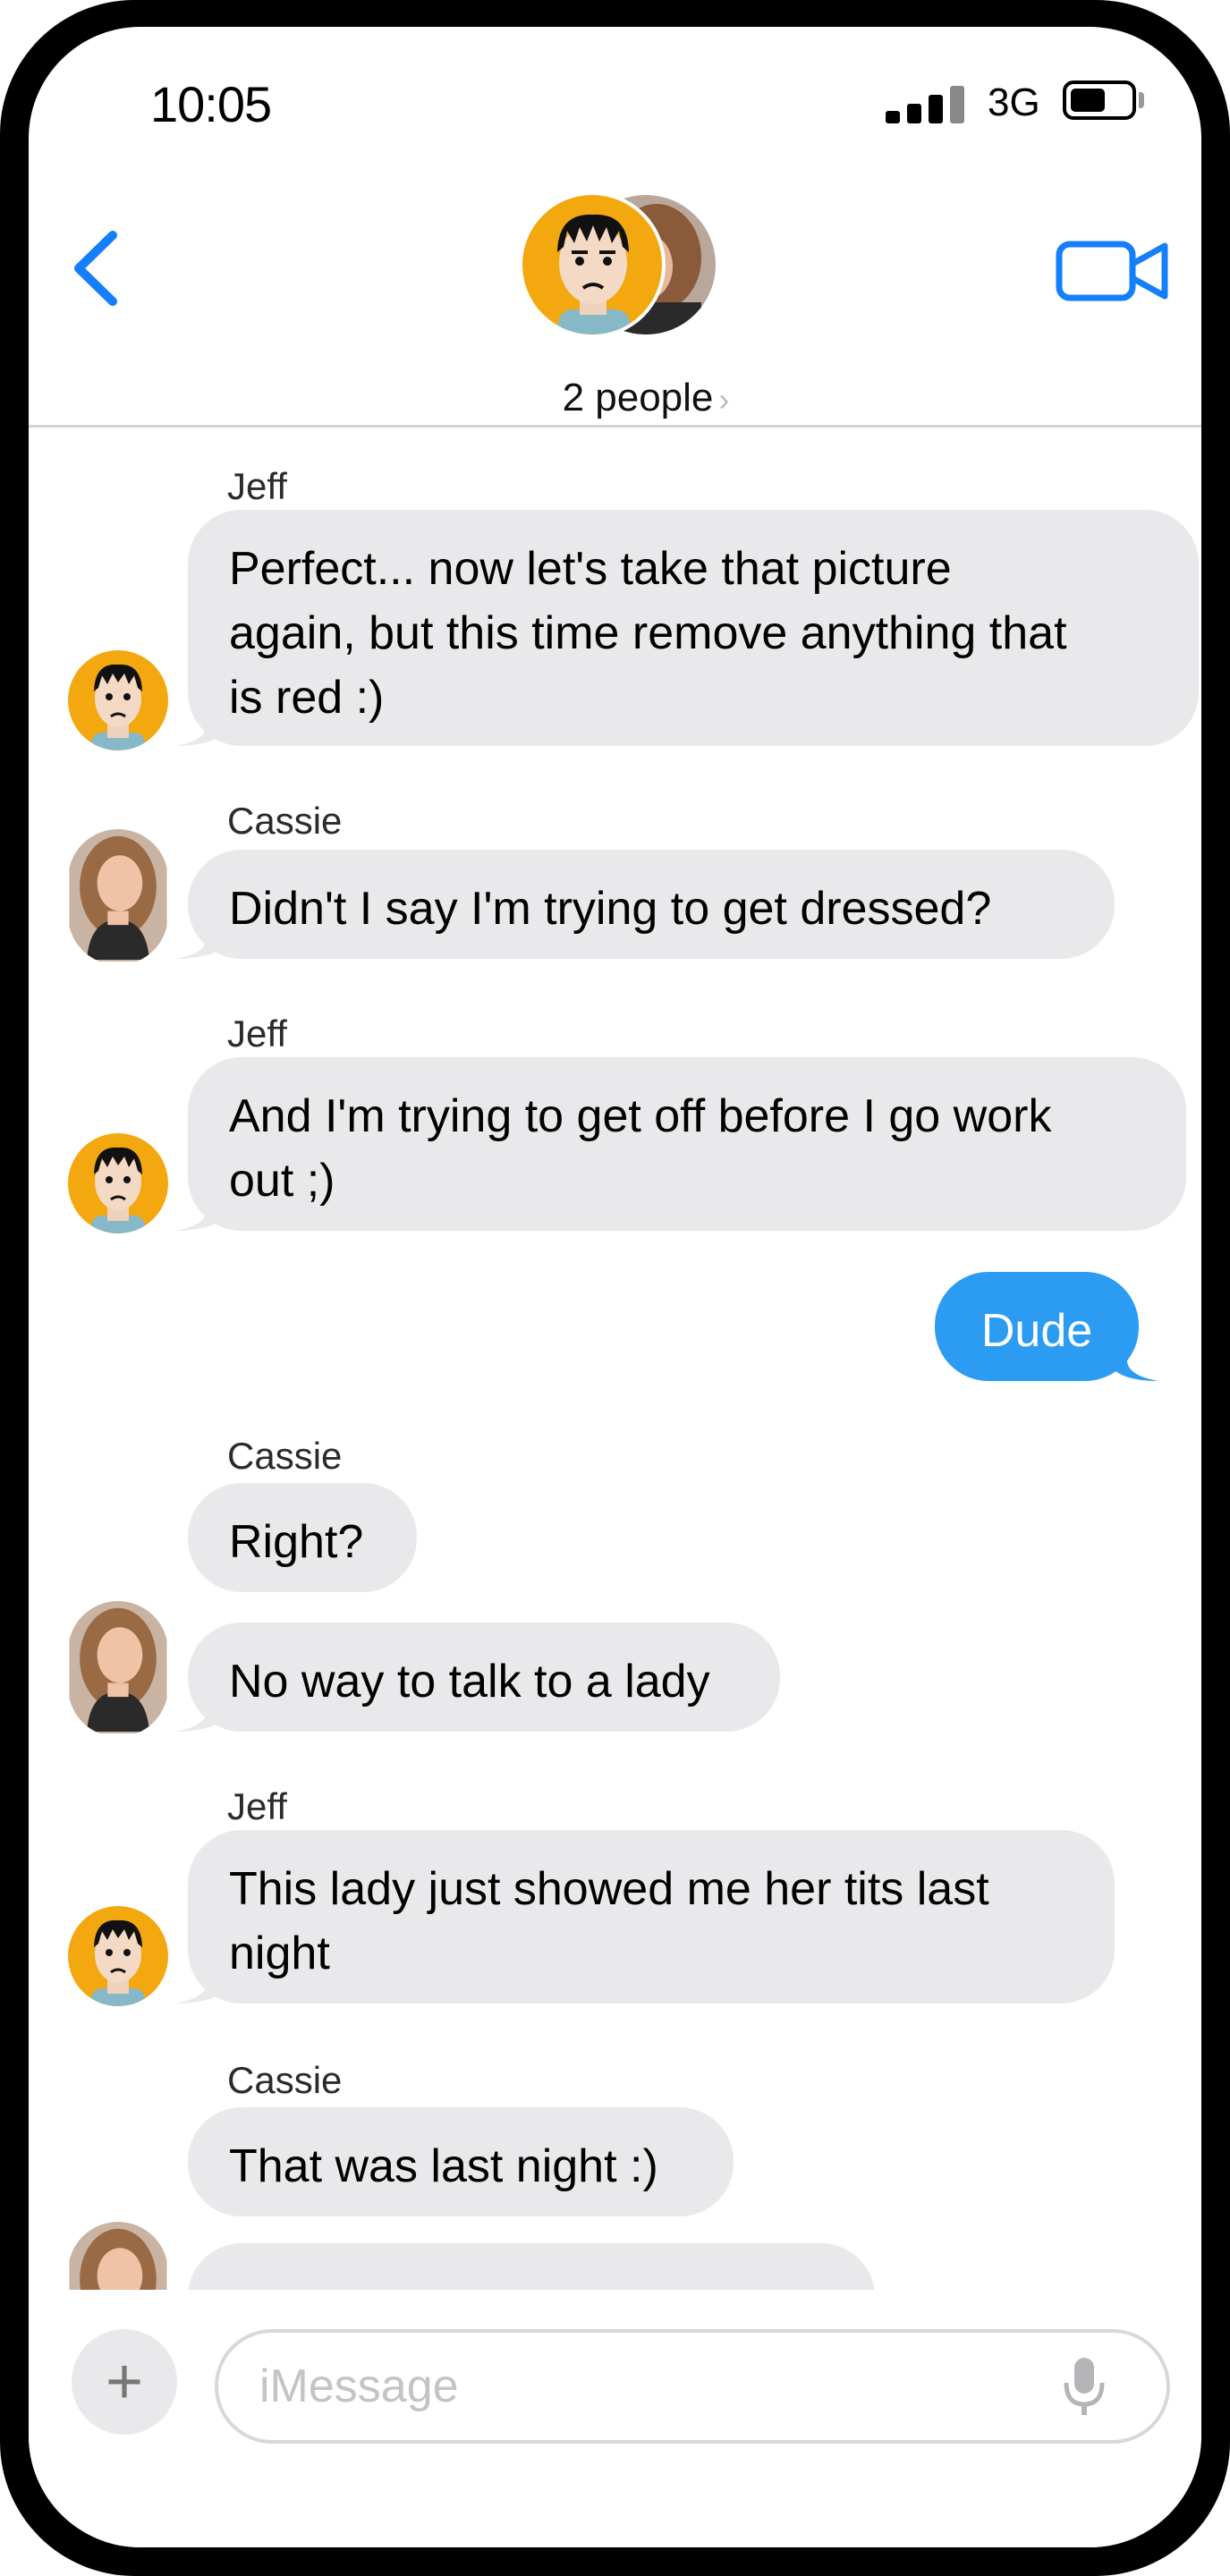 The image size is (1230, 2576). What do you see at coordinates (307, 698) in the screenshot?
I see `message-line: is red :)` at bounding box center [307, 698].